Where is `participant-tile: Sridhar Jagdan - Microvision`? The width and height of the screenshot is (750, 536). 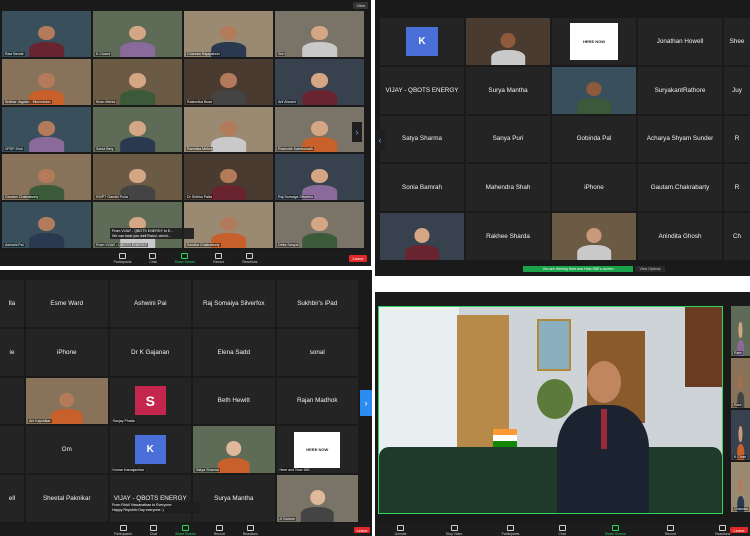
participant-tile: Sridhar Jagdan - Microvision is located at coordinates (46, 81).